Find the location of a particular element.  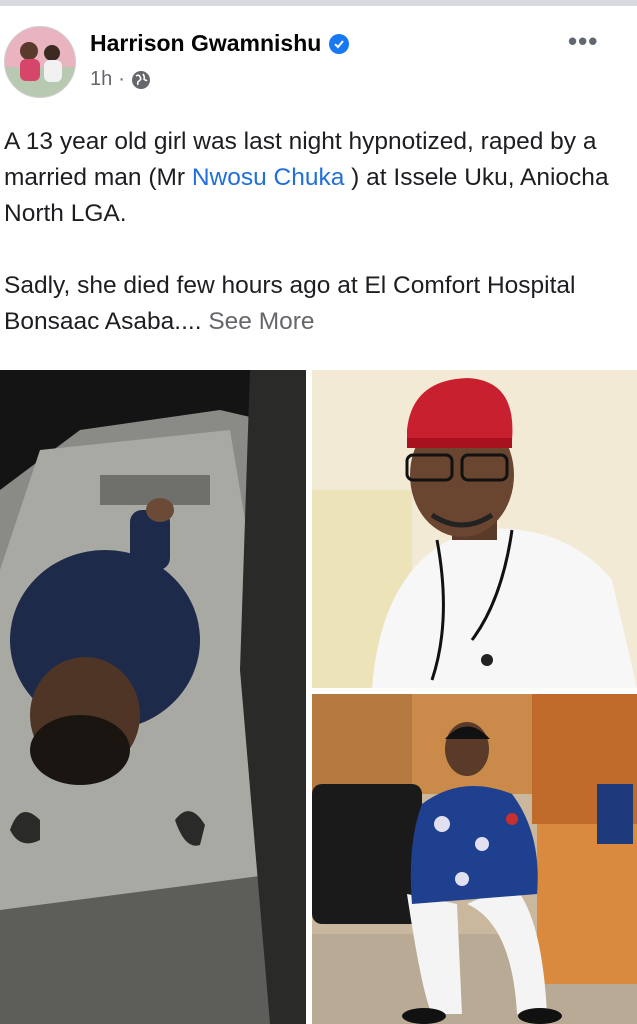

see-more-link: See More is located at coordinates (261, 321).